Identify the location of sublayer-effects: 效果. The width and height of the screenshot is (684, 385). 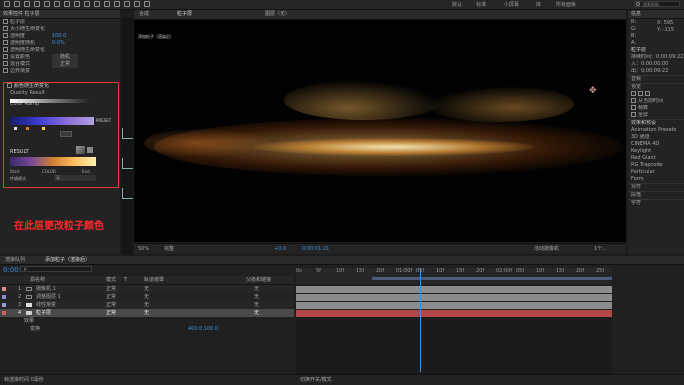
(147, 321).